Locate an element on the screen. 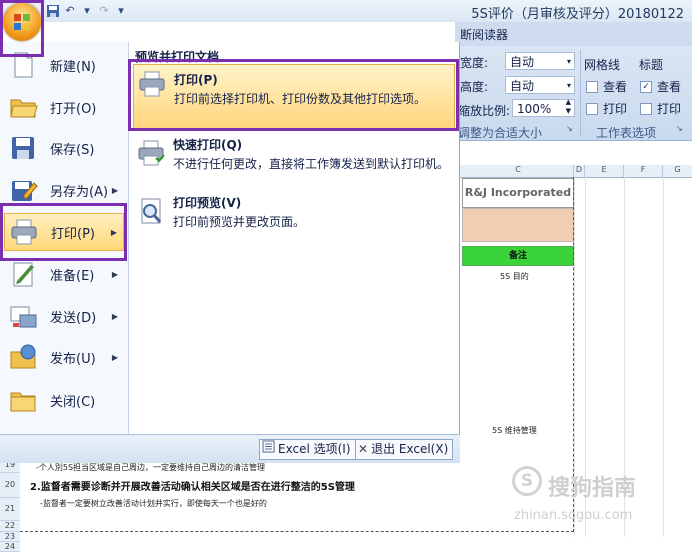 The height and width of the screenshot is (552, 692). group-fit-label: 调整为合适大小 is located at coordinates (500, 133).